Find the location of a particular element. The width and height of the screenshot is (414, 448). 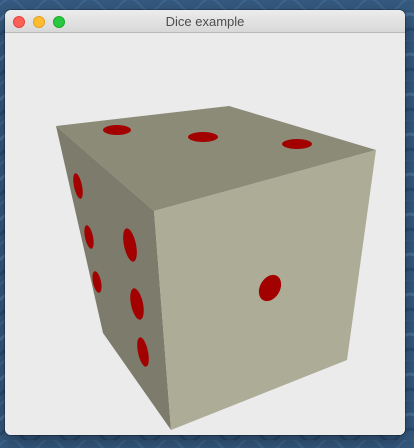

window-title: Dice example is located at coordinates (205, 21).